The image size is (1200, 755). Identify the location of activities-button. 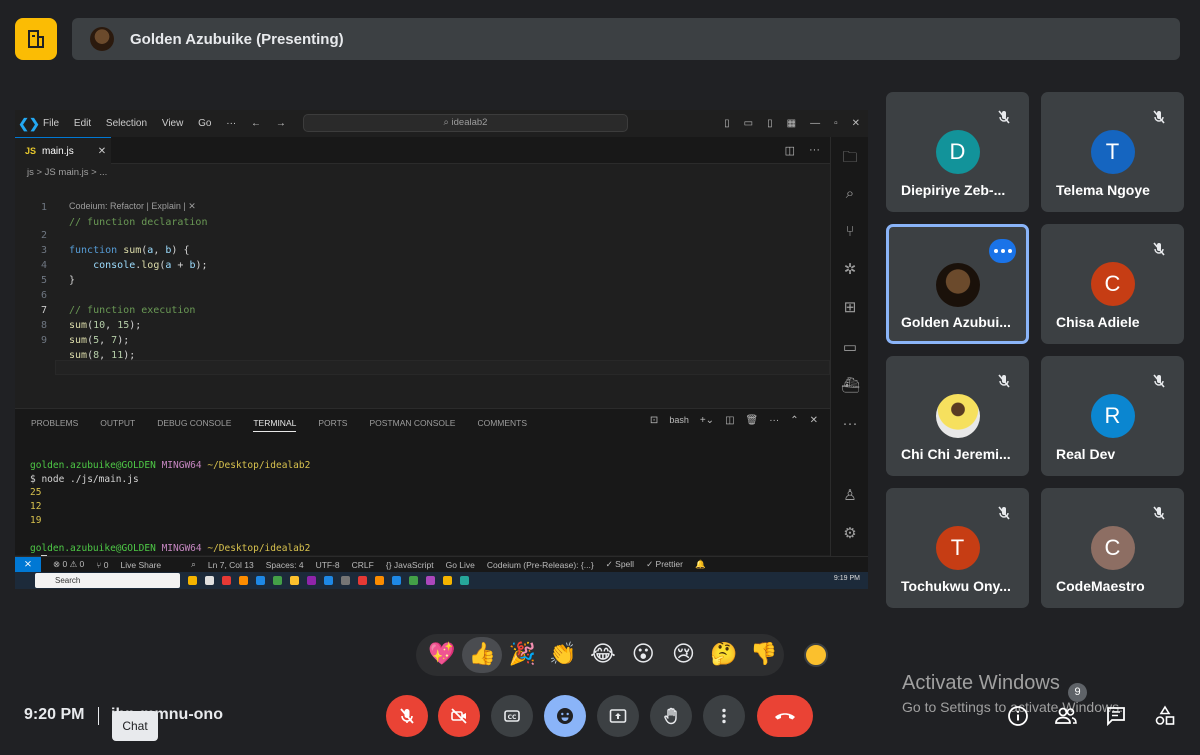
(1165, 716).